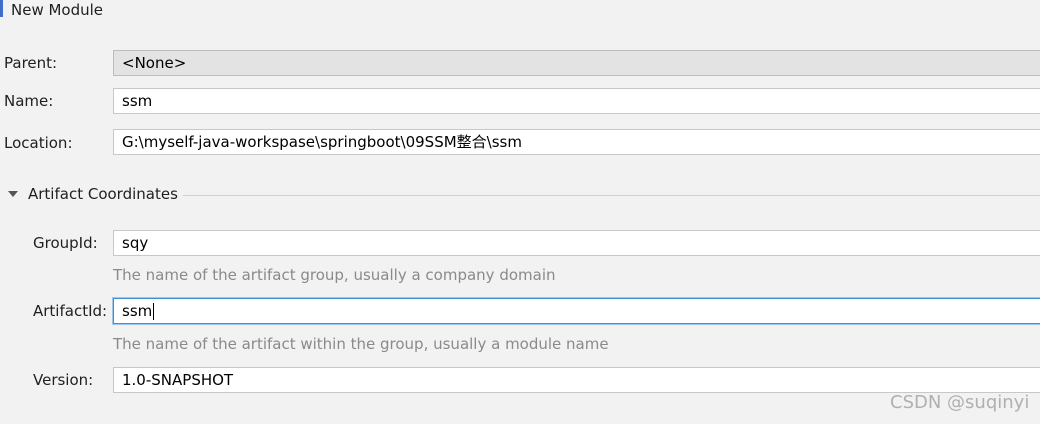 This screenshot has height=424, width=1040. Describe the element at coordinates (38, 143) in the screenshot. I see `location-label: Location:` at that location.